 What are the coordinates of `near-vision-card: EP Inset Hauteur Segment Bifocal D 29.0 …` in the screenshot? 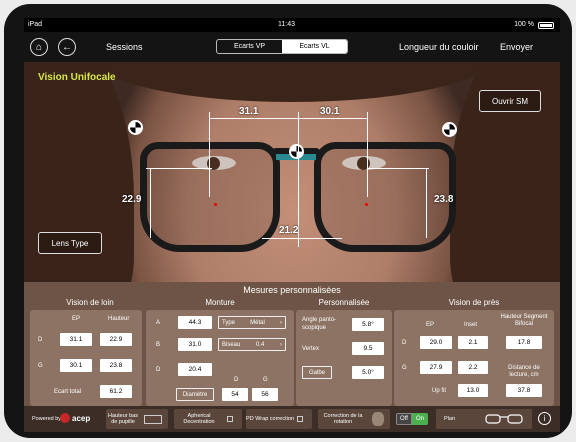 It's located at (474, 358).